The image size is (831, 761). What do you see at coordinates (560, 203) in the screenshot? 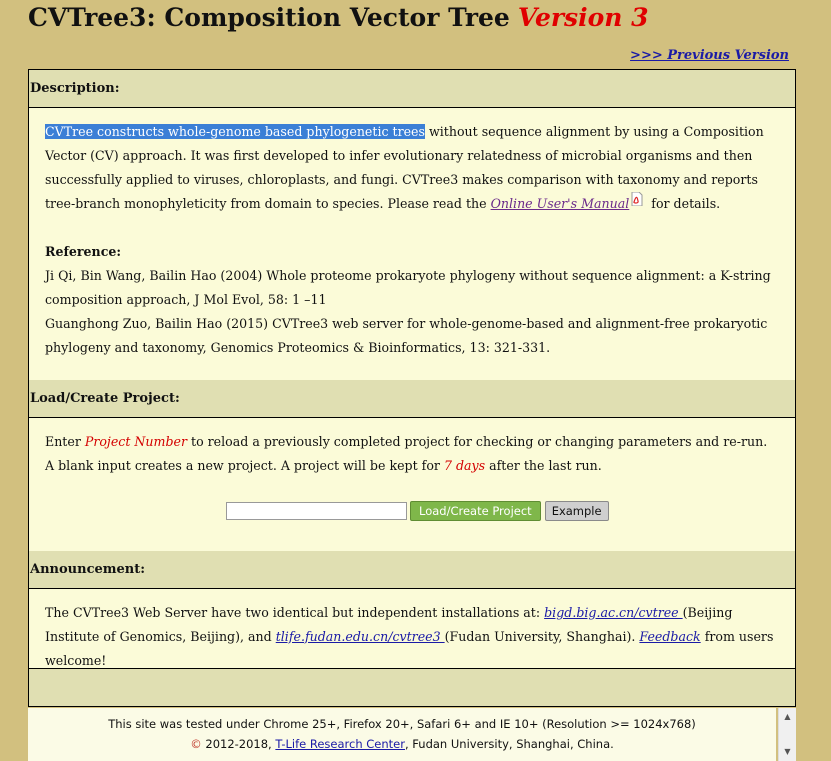
I see `manual-link: Online User's Manual` at bounding box center [560, 203].